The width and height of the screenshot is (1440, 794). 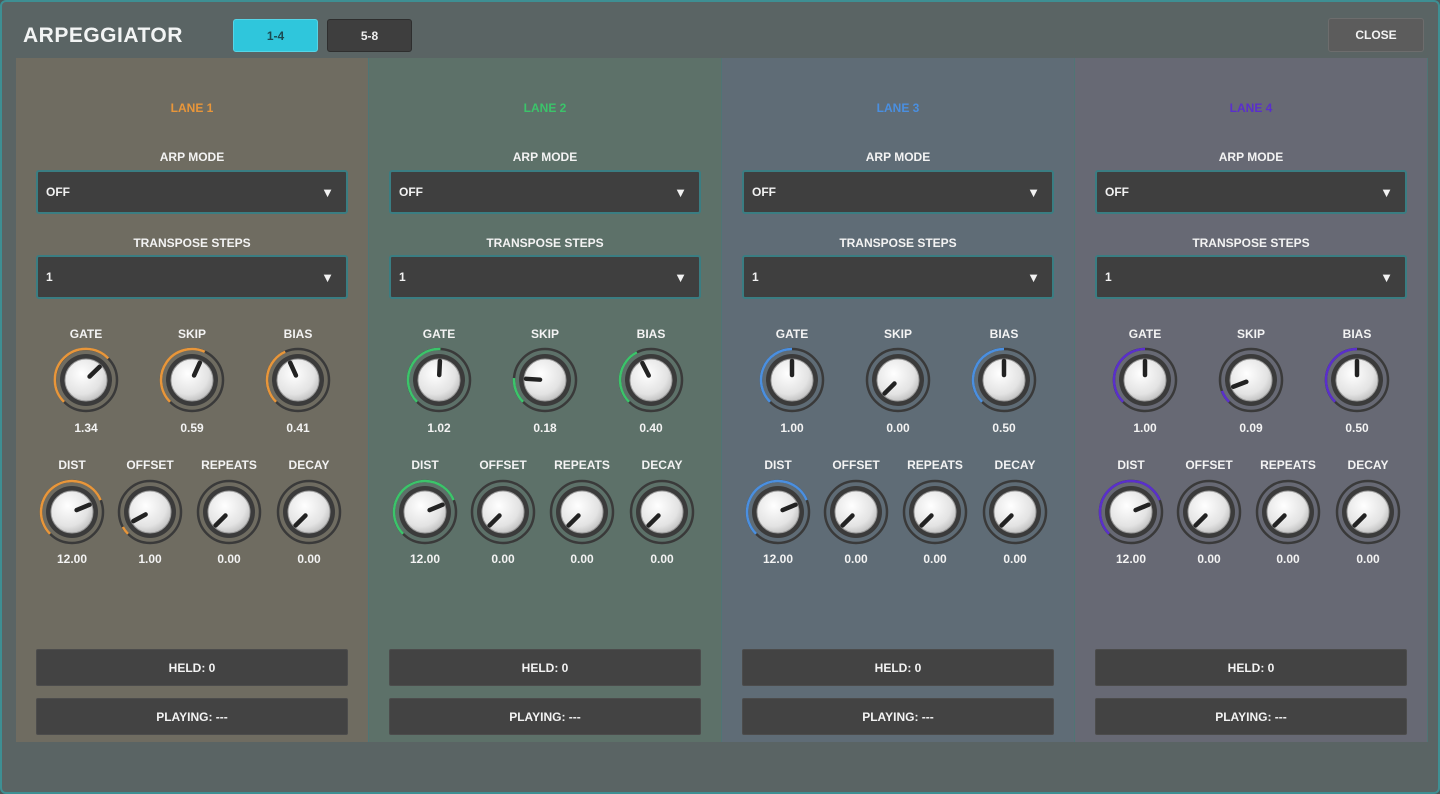 I want to click on offset-value: 1.00, so click(x=150, y=559).